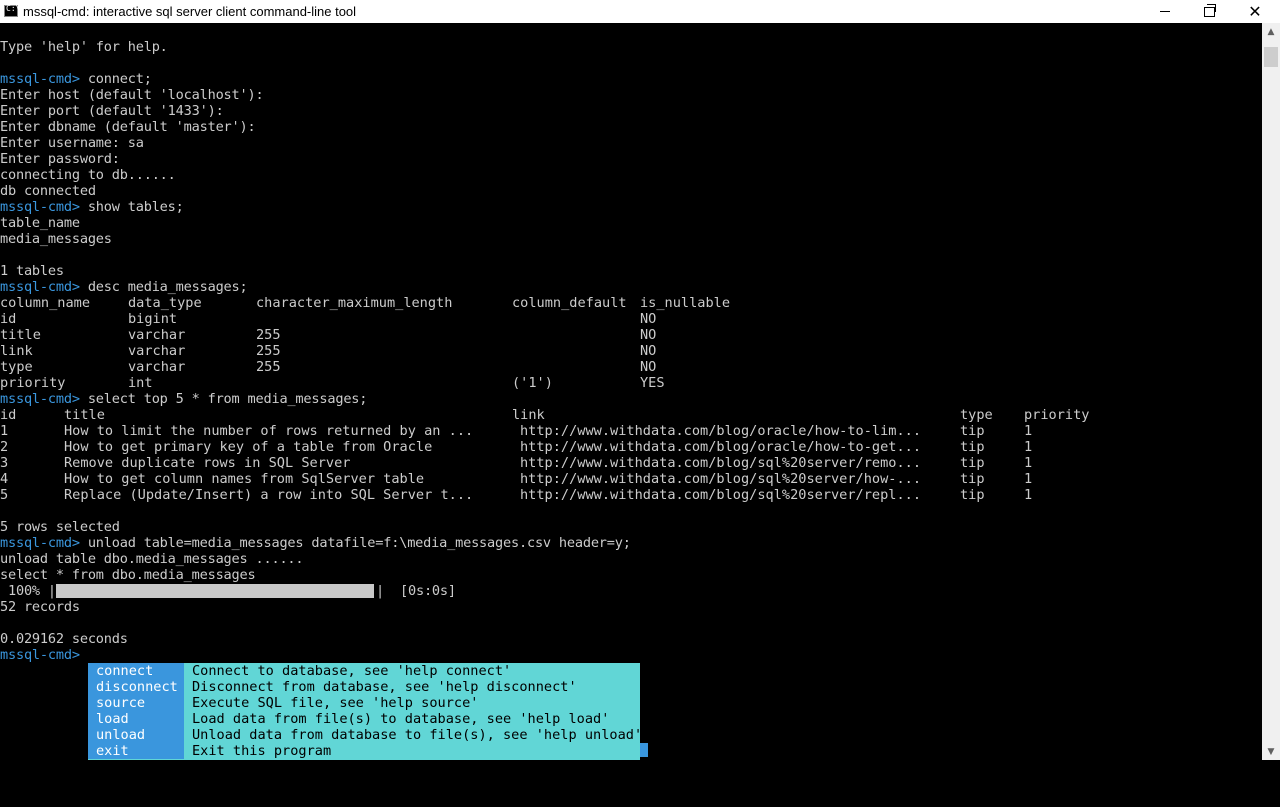 This screenshot has width=1280, height=807. I want to click on close-icon: ✕, so click(1255, 11).